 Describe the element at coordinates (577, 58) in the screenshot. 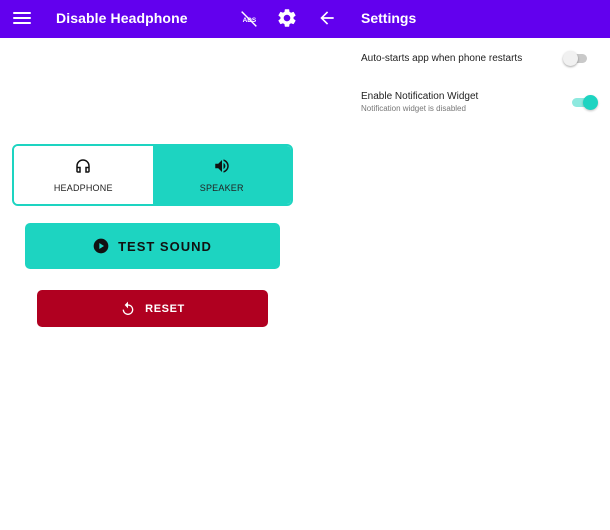

I see `auto-start-switch` at that location.